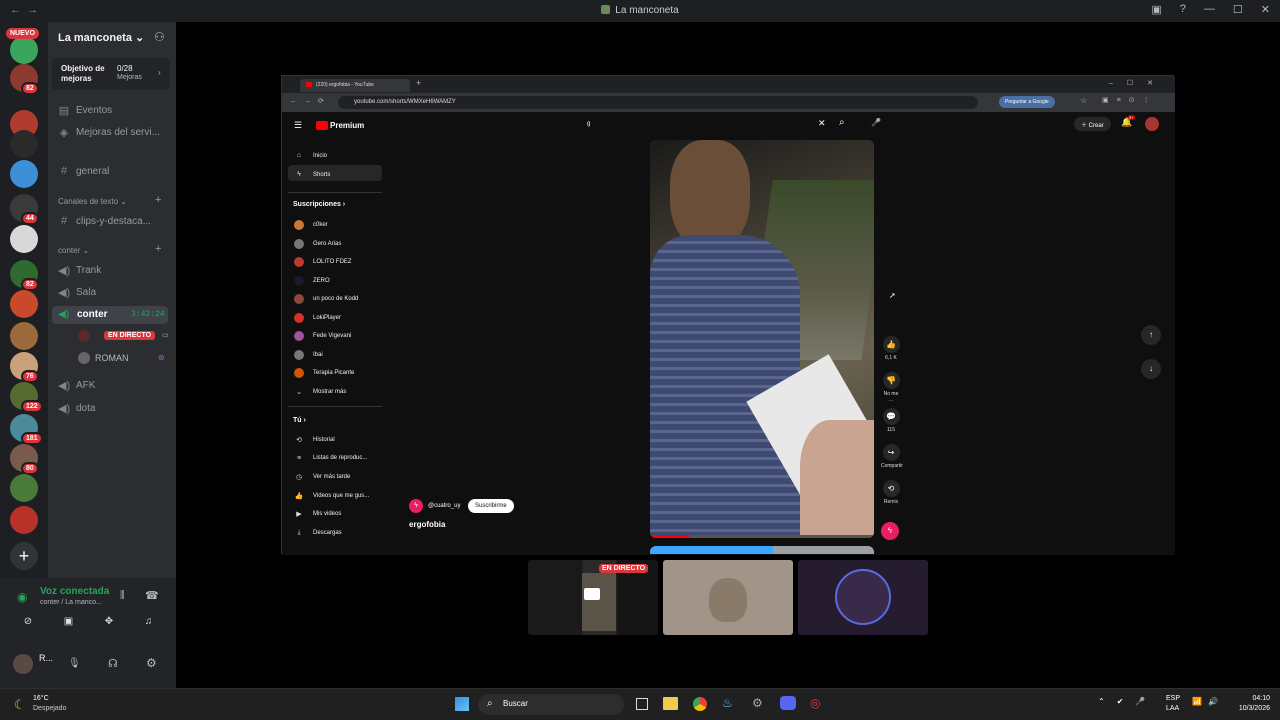 Image resolution: width=1280 pixels, height=720 pixels. Describe the element at coordinates (1138, 83) in the screenshot. I see `window-controls: –☐✕` at that location.